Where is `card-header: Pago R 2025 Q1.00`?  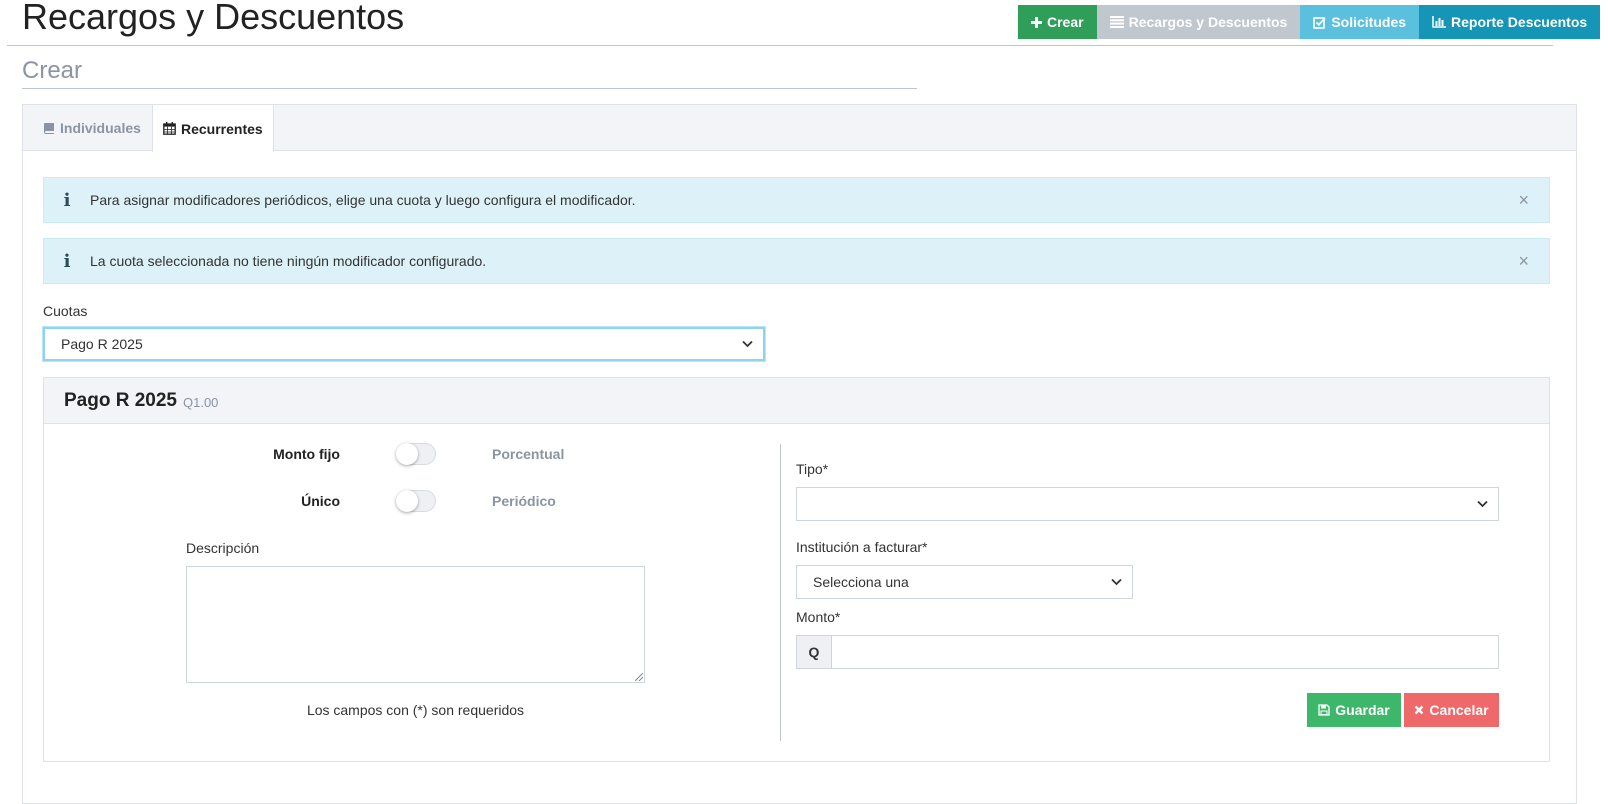
card-header: Pago R 2025 Q1.00 is located at coordinates (796, 401).